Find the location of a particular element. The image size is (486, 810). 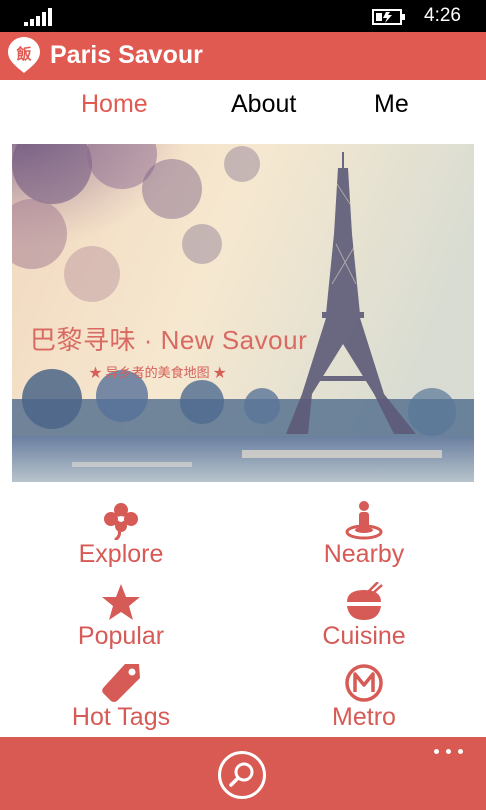

hero-subtitle: ★ 异乡者的美食地图 ★ is located at coordinates (158, 372).